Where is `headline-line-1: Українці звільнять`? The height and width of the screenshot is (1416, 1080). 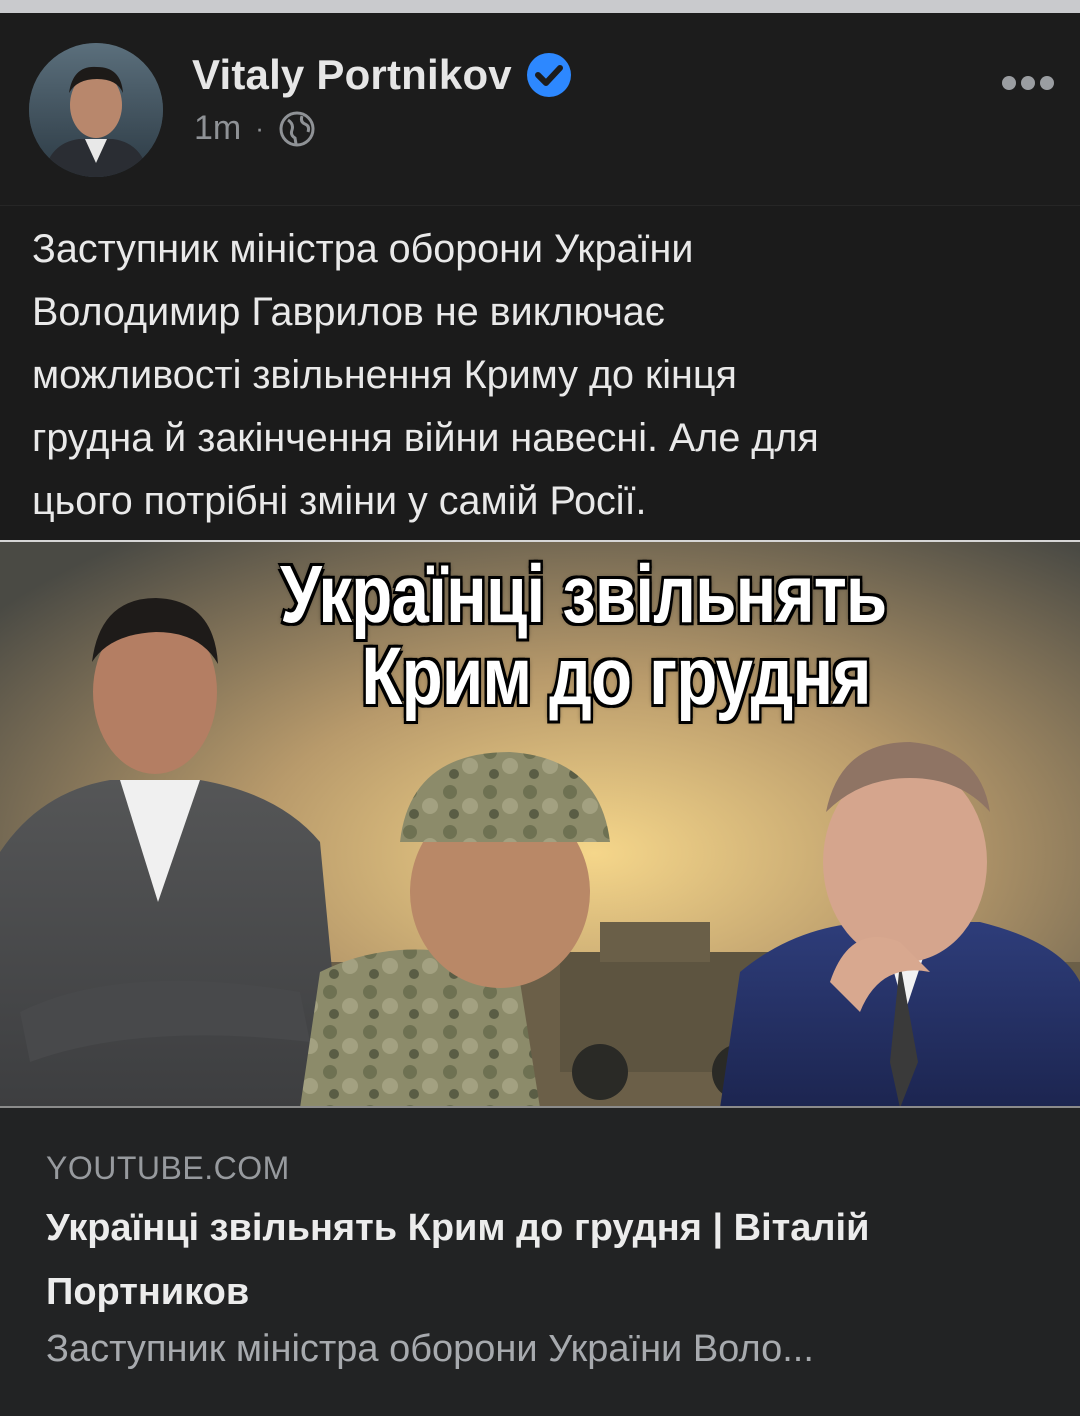
headline-line-1: Українці звільнять is located at coordinates (583, 594).